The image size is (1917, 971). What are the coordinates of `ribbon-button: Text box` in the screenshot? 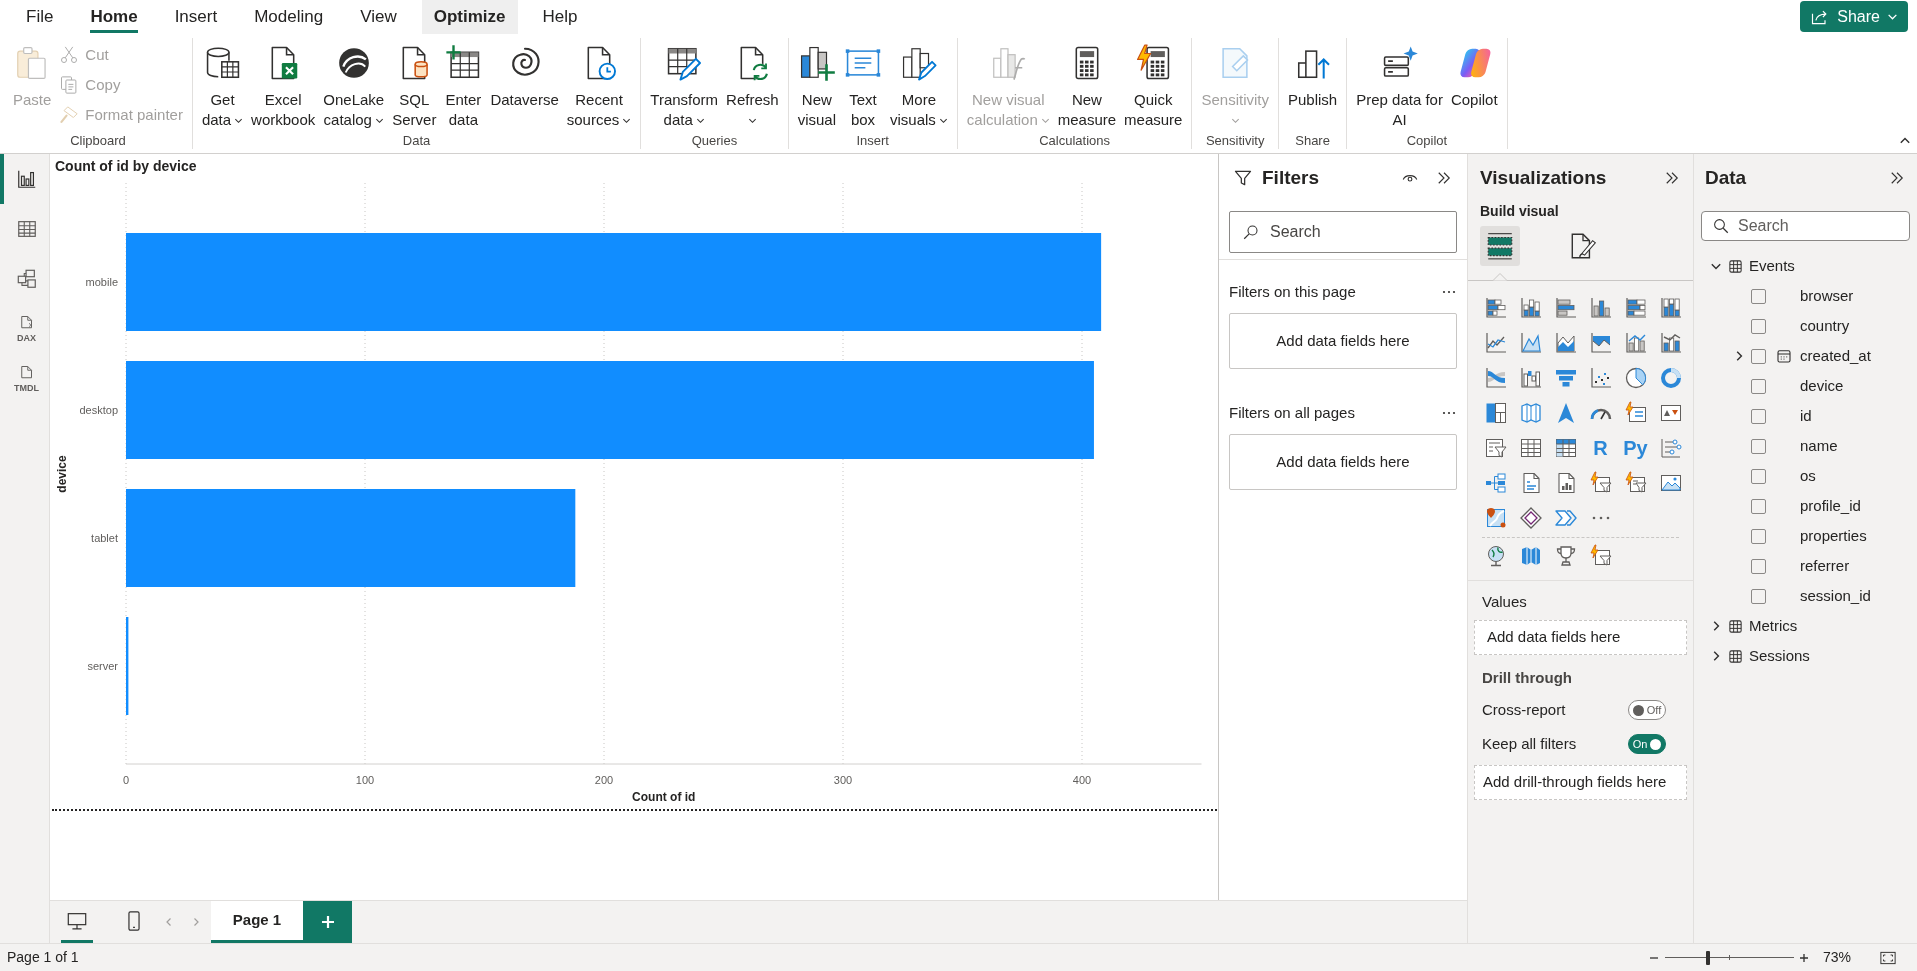 It's located at (863, 87).